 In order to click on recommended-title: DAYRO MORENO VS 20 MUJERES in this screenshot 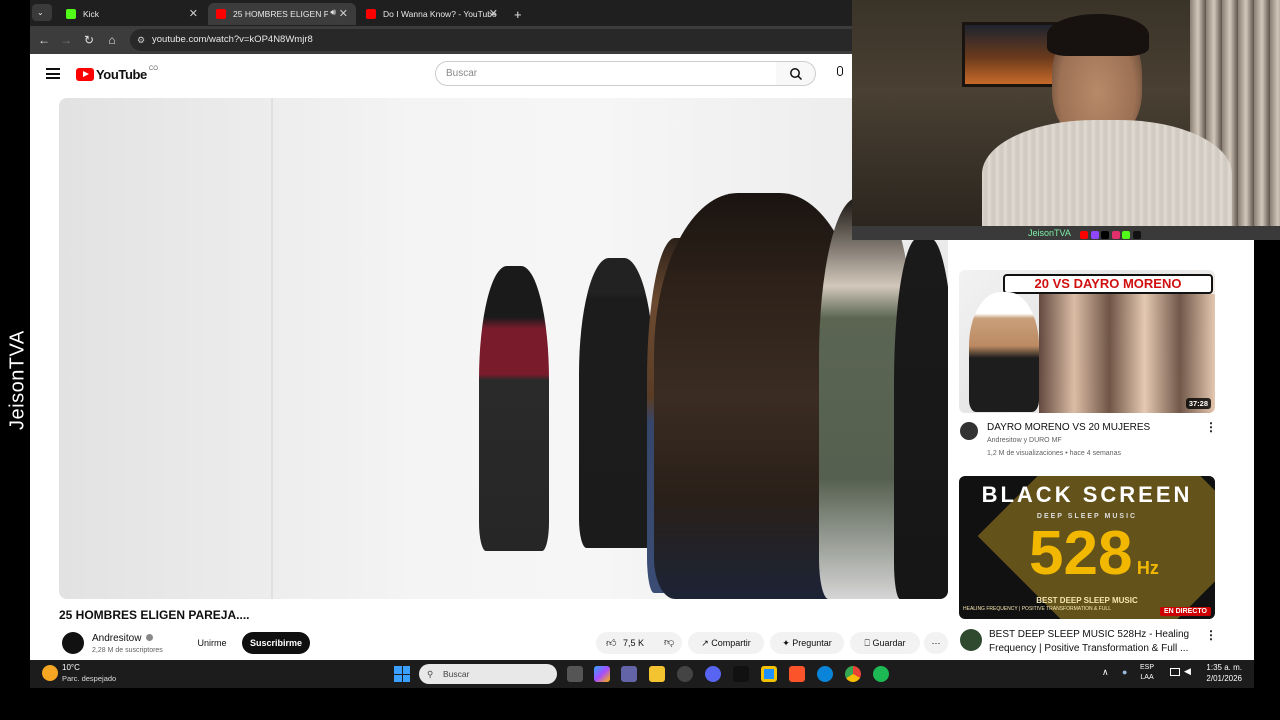, I will do `click(1068, 427)`.